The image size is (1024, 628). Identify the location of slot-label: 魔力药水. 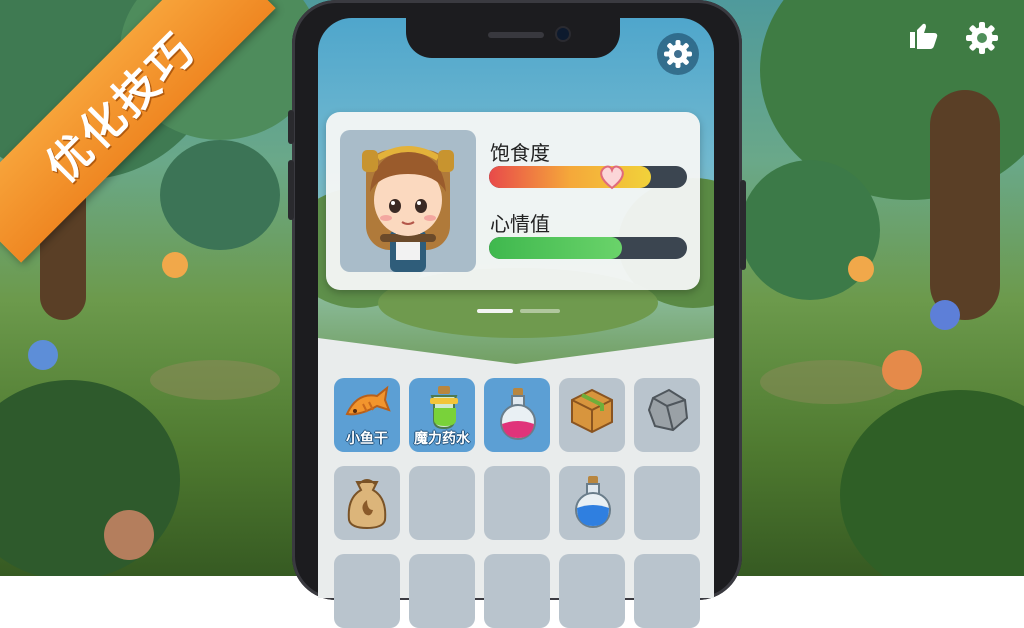
(442, 439).